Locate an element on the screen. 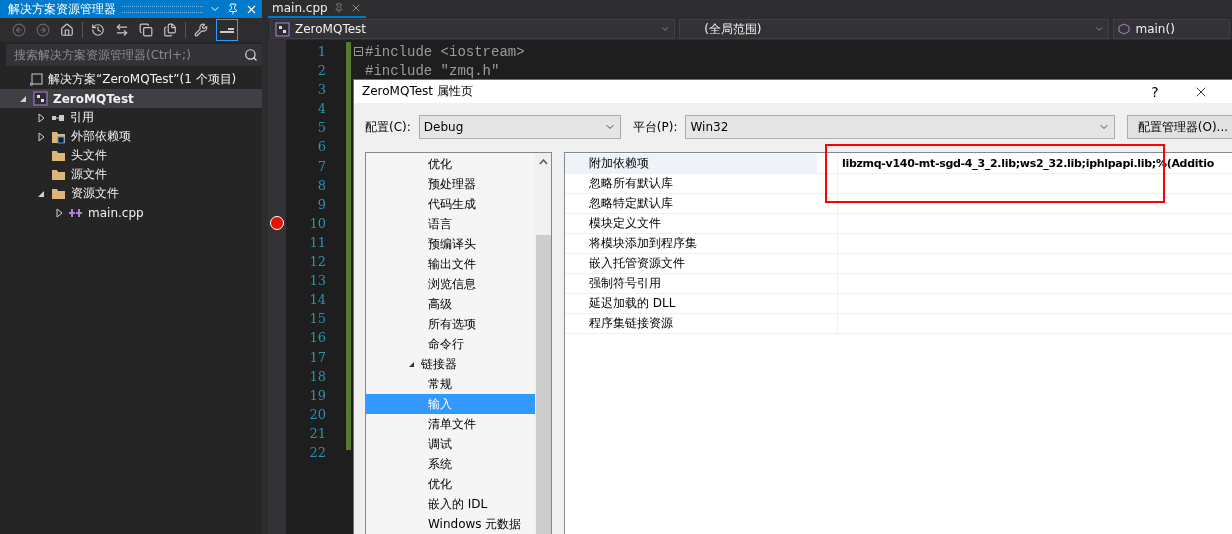 This screenshot has height=534, width=1232. tree-item: 链接器 is located at coordinates (450, 364).